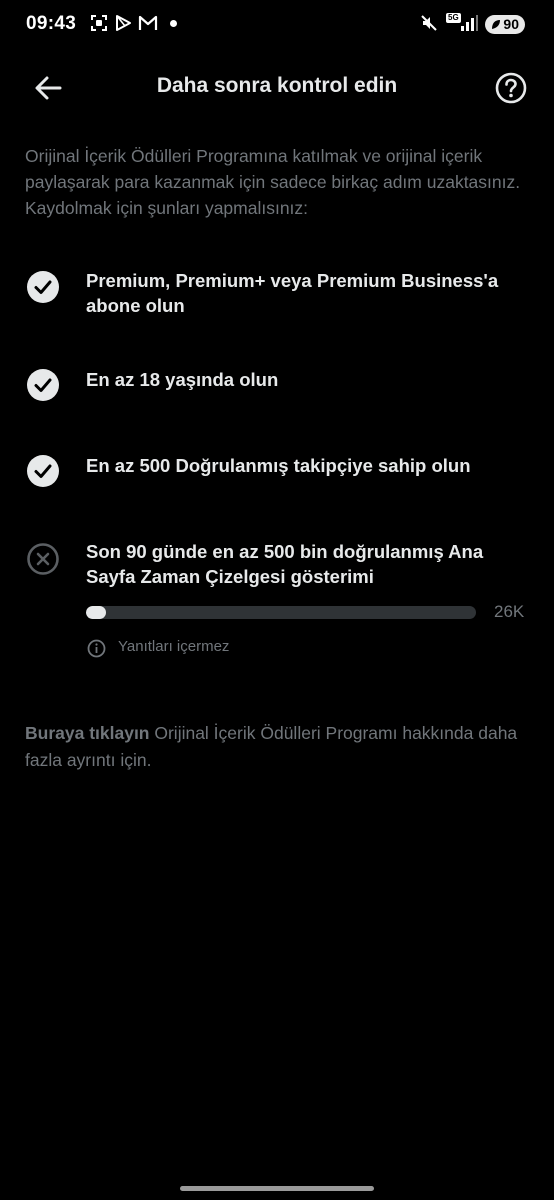  I want to click on battery-level: 90, so click(511, 24).